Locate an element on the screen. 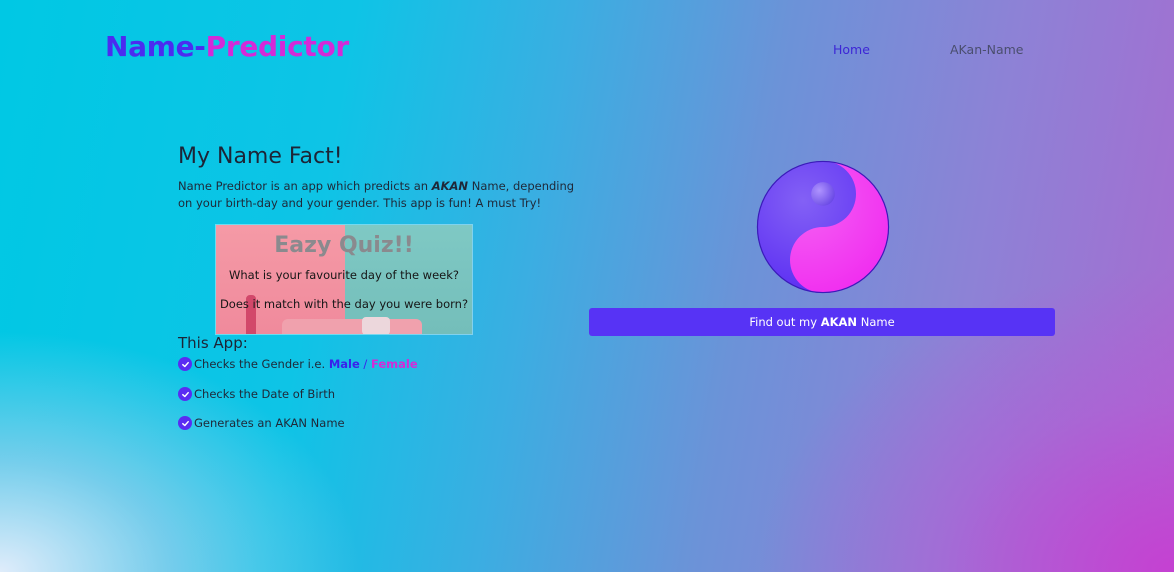  feature-gender-label: Checks the Gender i.e. is located at coordinates (261, 364).